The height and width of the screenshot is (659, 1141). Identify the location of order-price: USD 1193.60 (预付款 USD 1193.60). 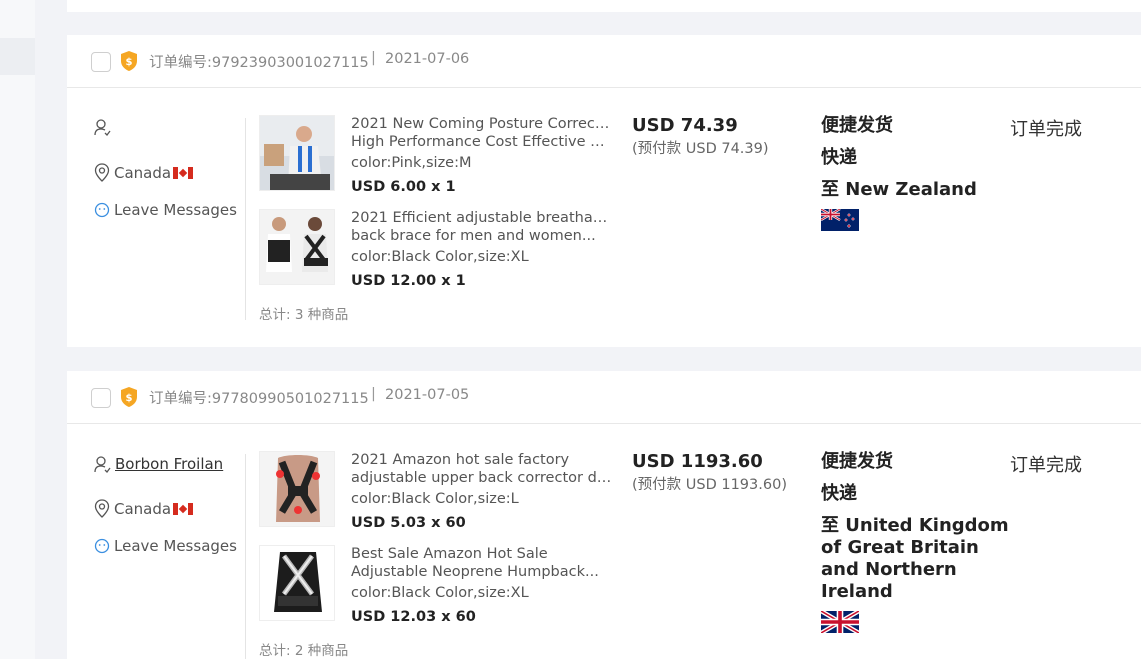
(709, 472).